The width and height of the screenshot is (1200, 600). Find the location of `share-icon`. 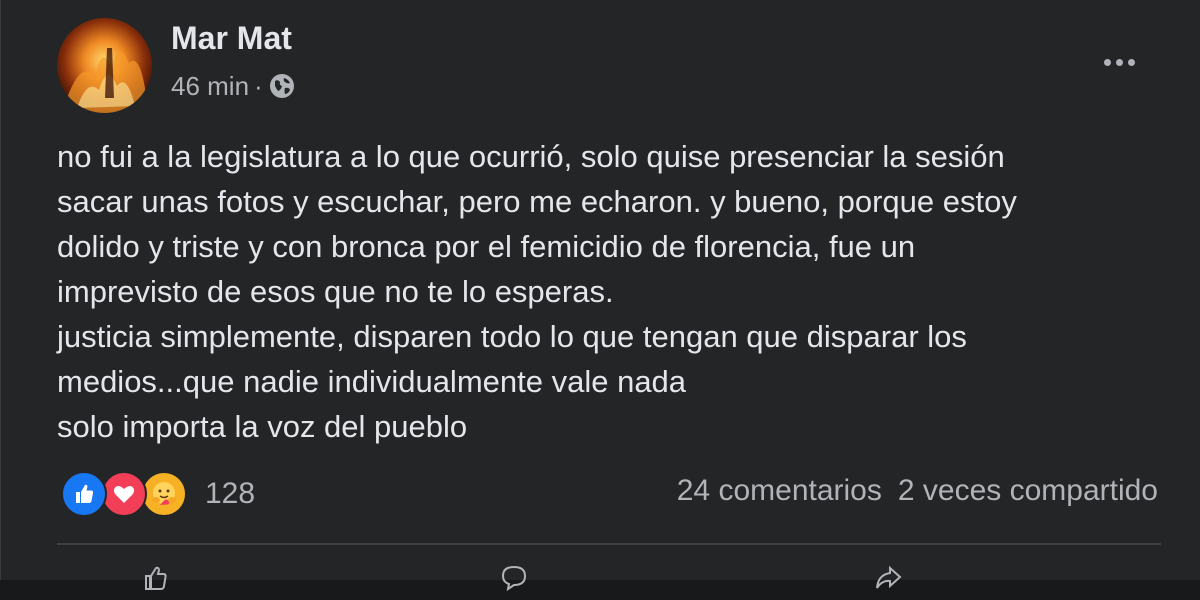

share-icon is located at coordinates (888, 581).